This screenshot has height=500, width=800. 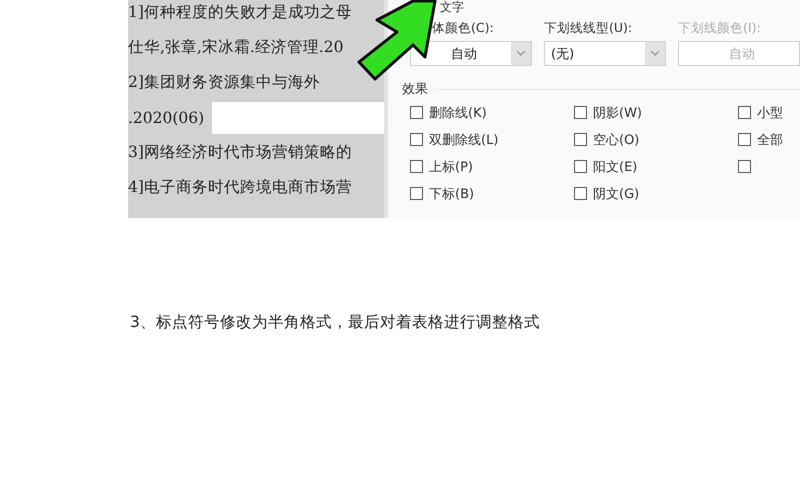 What do you see at coordinates (451, 167) in the screenshot?
I see `checkbox-label: 上标(P)` at bounding box center [451, 167].